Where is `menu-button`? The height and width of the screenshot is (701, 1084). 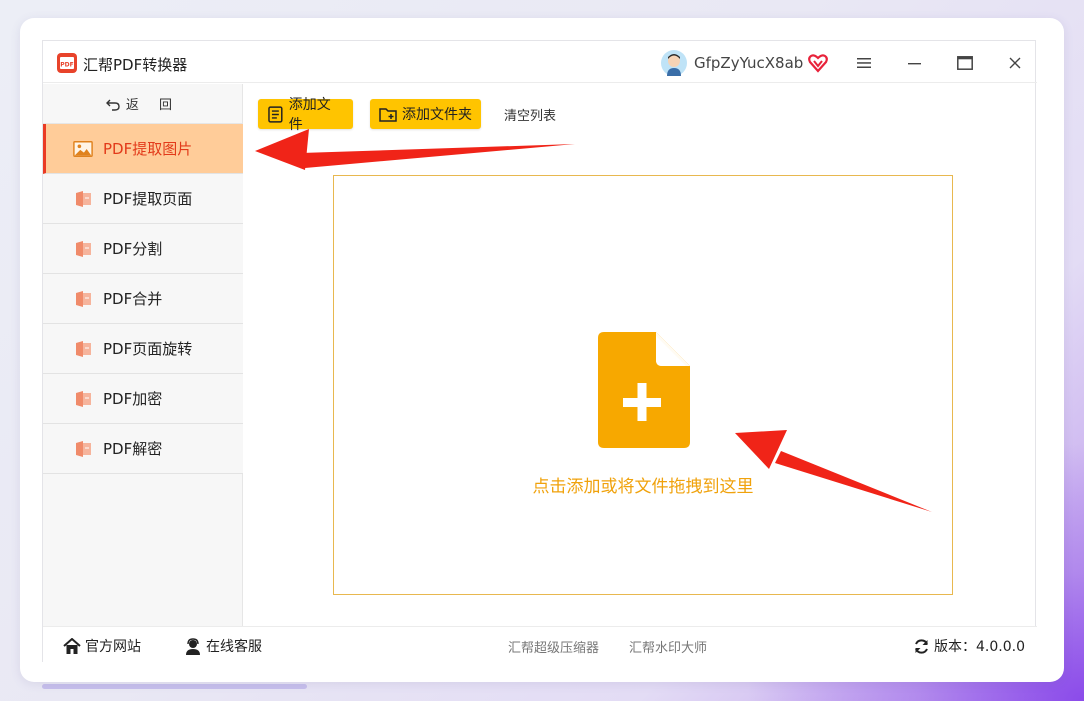
menu-button is located at coordinates (864, 63).